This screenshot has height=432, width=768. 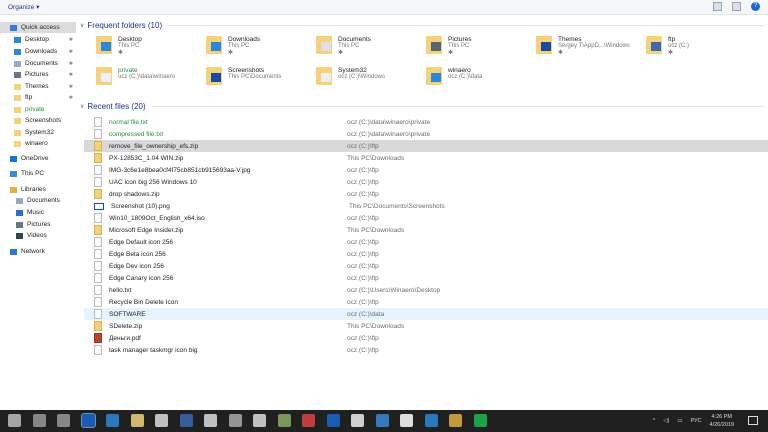 What do you see at coordinates (38, 189) in the screenshot?
I see `sidebar-item-libraries: Libraries` at bounding box center [38, 189].